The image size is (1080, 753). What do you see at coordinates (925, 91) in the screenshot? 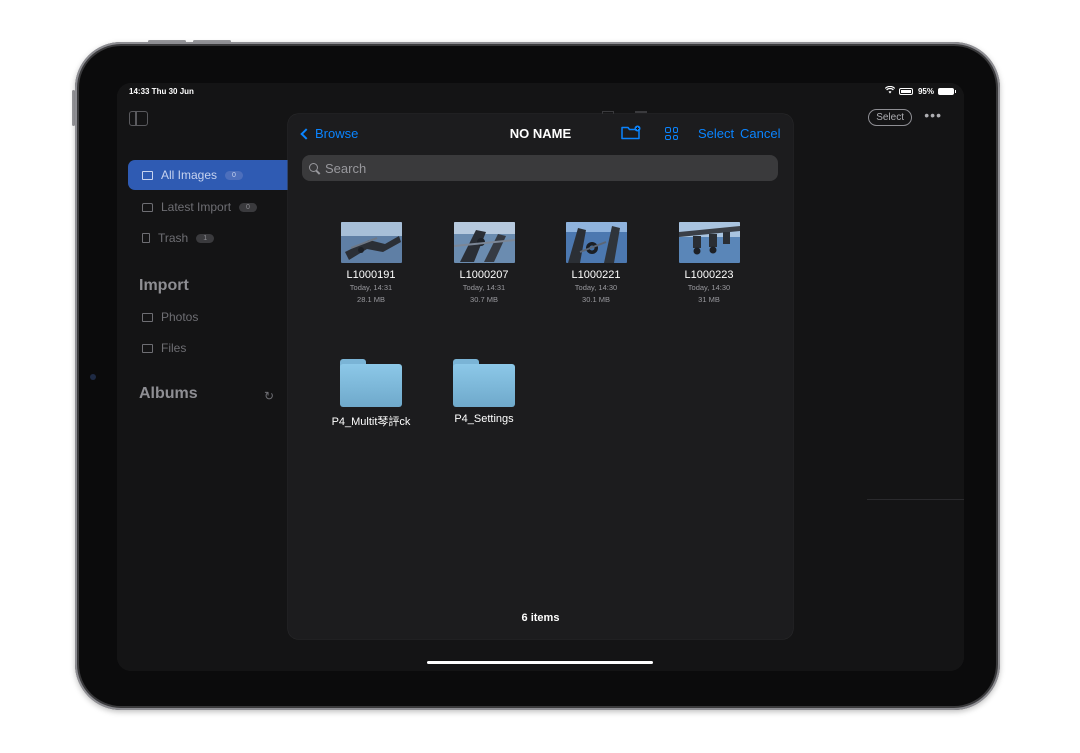
I see `battery-percent: 95%` at bounding box center [925, 91].